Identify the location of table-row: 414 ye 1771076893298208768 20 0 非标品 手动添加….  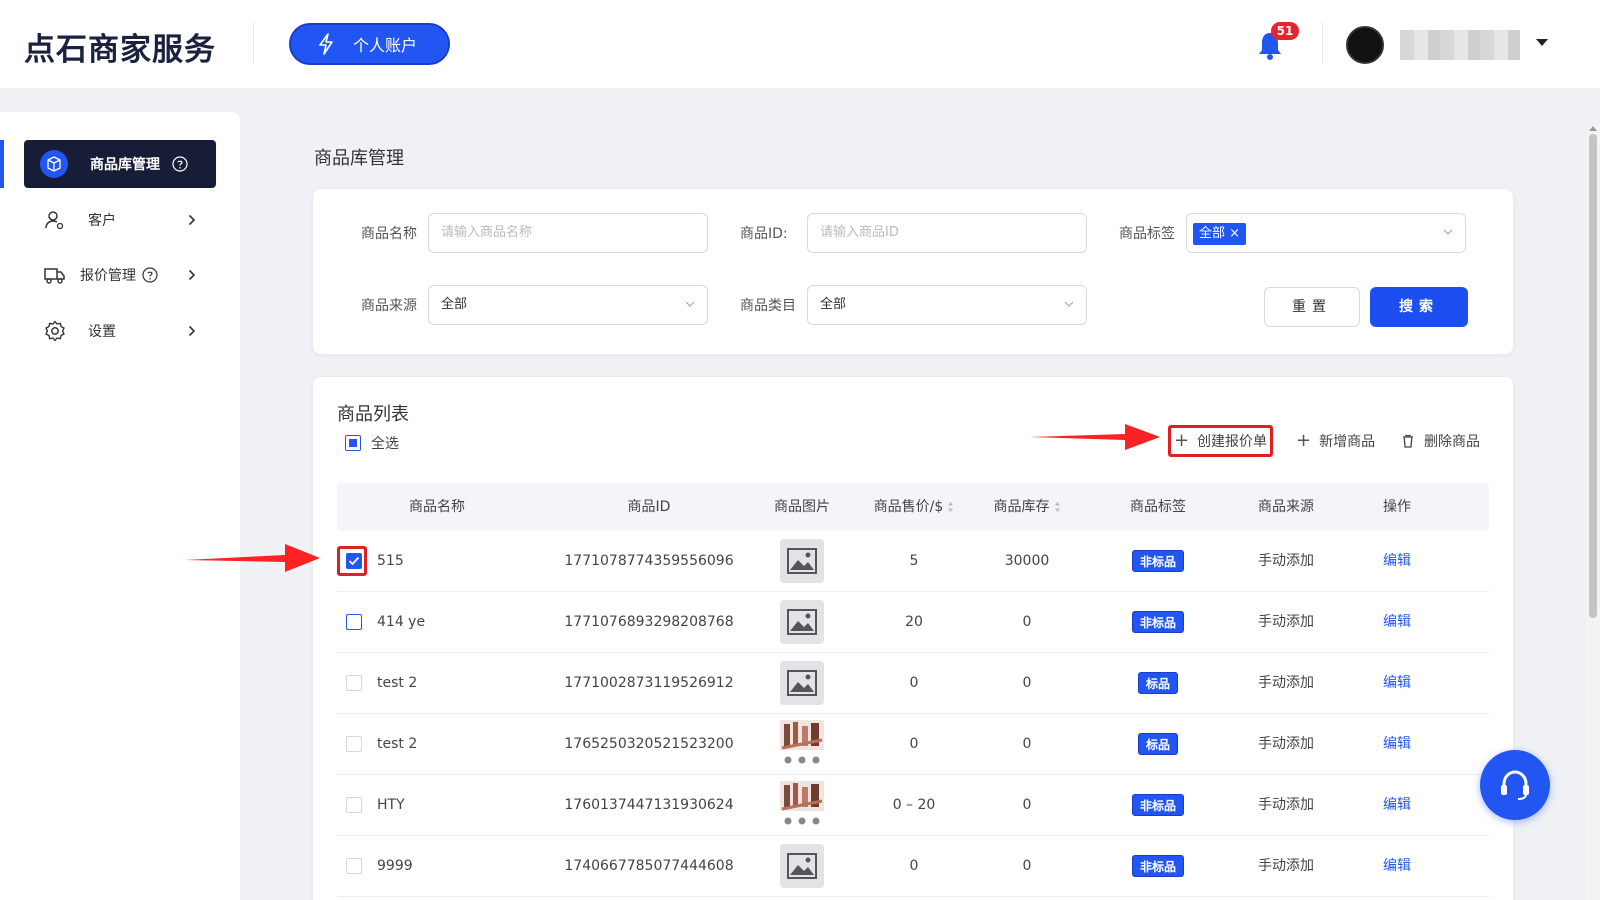
(913, 622).